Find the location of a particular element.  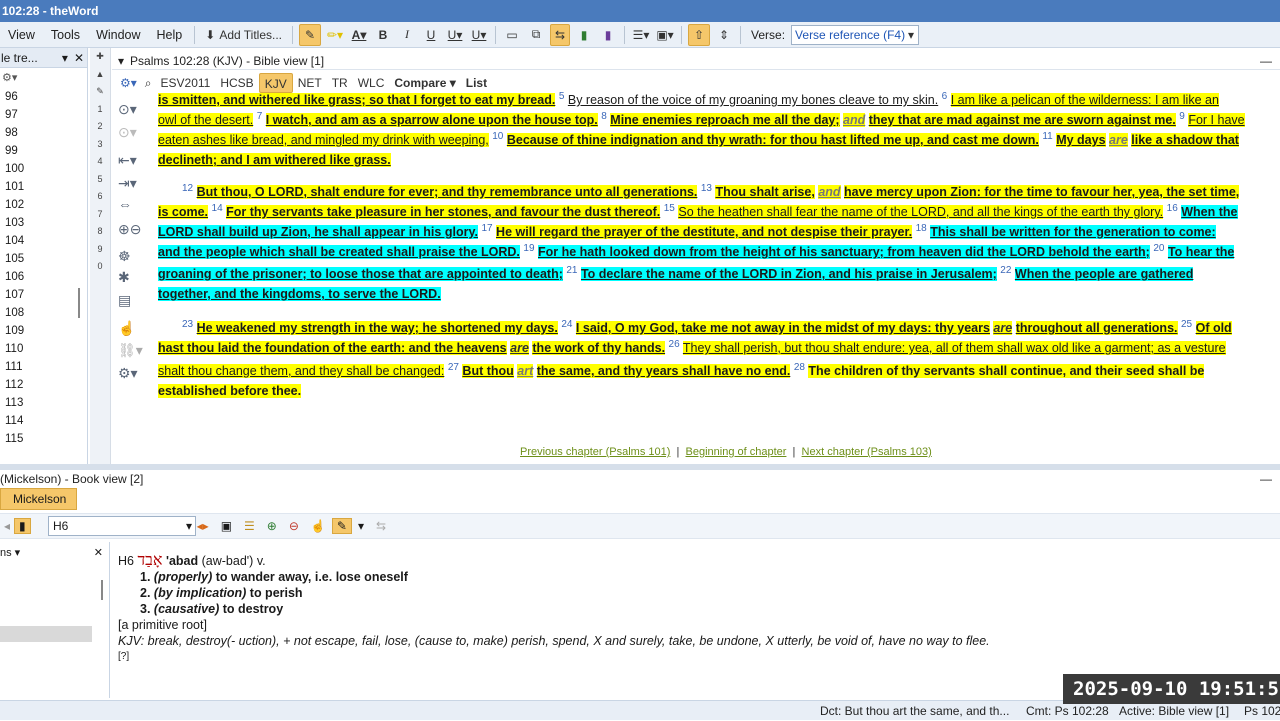

search-icon: ⌕ is located at coordinates (148, 83).